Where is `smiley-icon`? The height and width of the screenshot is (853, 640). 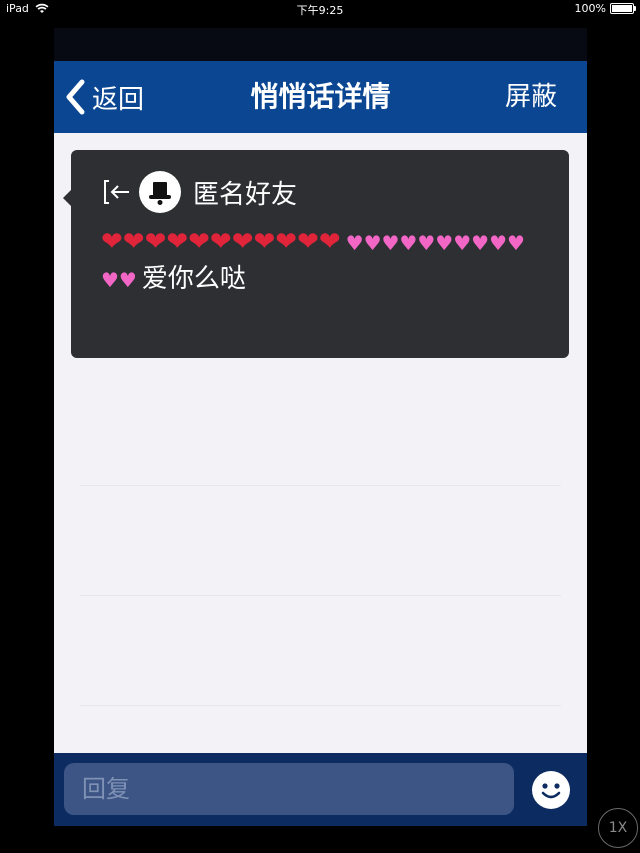 smiley-icon is located at coordinates (551, 790).